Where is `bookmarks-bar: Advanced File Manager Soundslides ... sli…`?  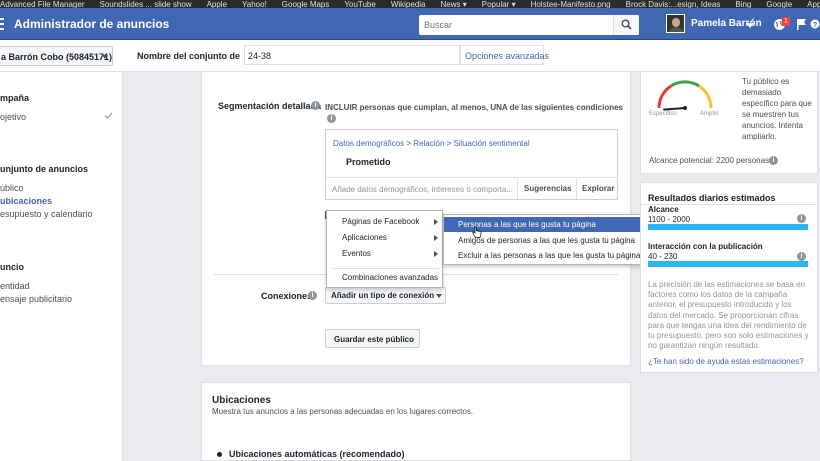
bookmarks-bar: Advanced File Manager Soundslides ... sli… is located at coordinates (410, 4).